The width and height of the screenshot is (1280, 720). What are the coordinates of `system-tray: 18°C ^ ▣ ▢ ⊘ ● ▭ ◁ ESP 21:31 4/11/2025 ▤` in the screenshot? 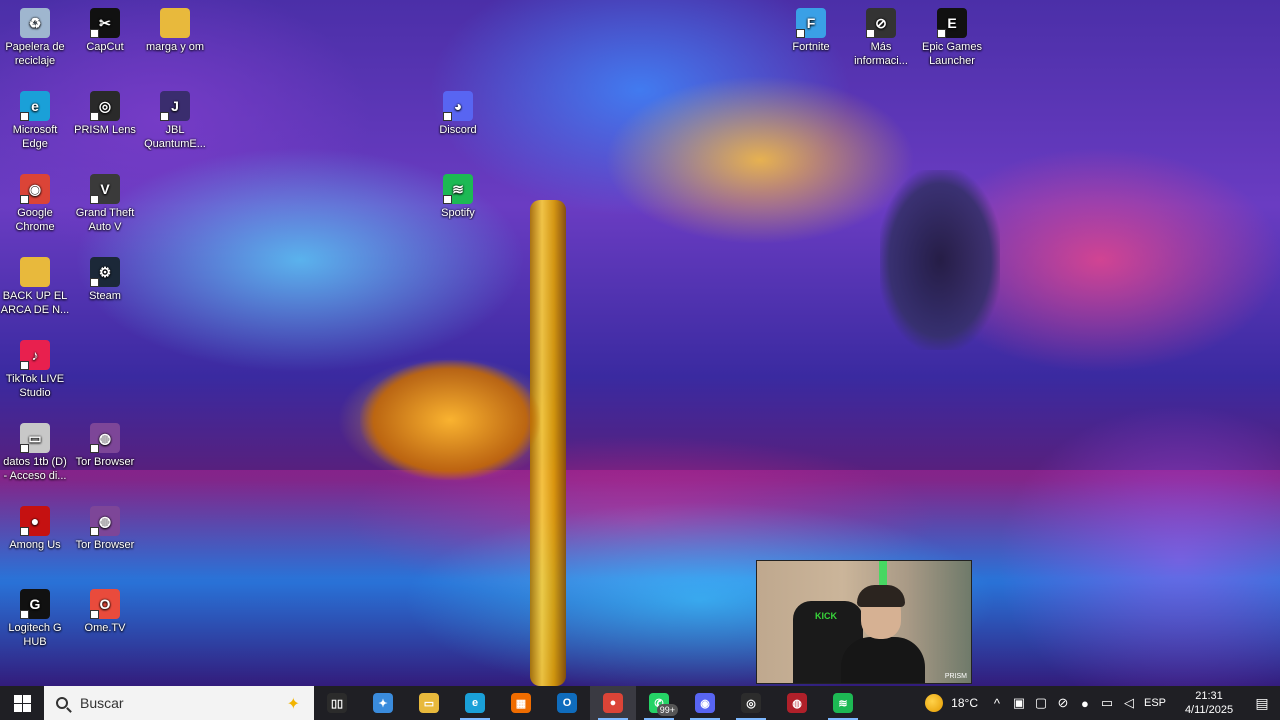 It's located at (1102, 703).